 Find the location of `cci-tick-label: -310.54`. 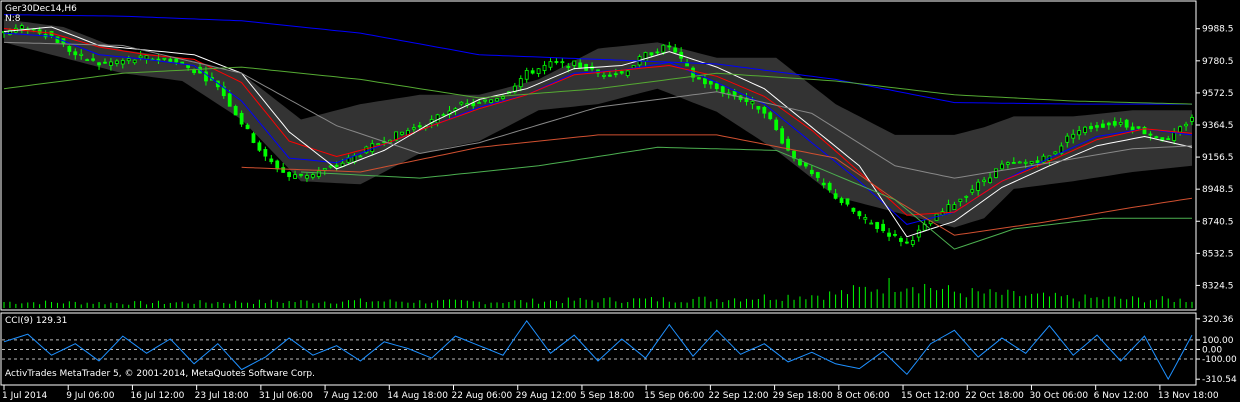

cci-tick-label: -310.54 is located at coordinates (1219, 380).